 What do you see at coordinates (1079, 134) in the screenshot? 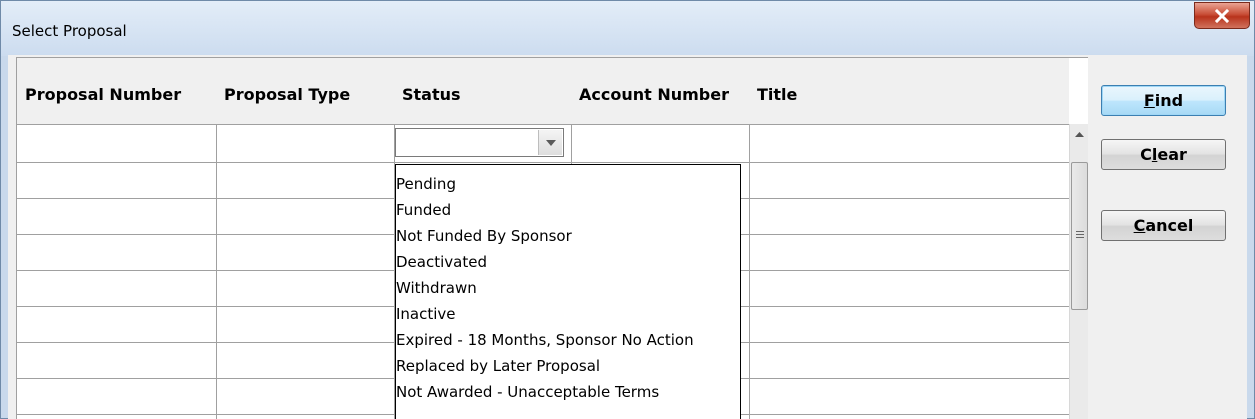
I see `scroll-up-arrow-icon` at bounding box center [1079, 134].